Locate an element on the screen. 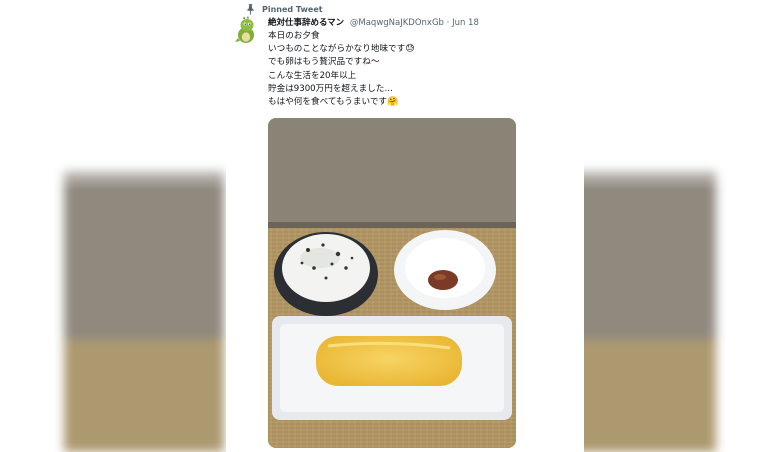 The height and width of the screenshot is (452, 780). display-name: 絶対仕事辞めるマン is located at coordinates (306, 23).